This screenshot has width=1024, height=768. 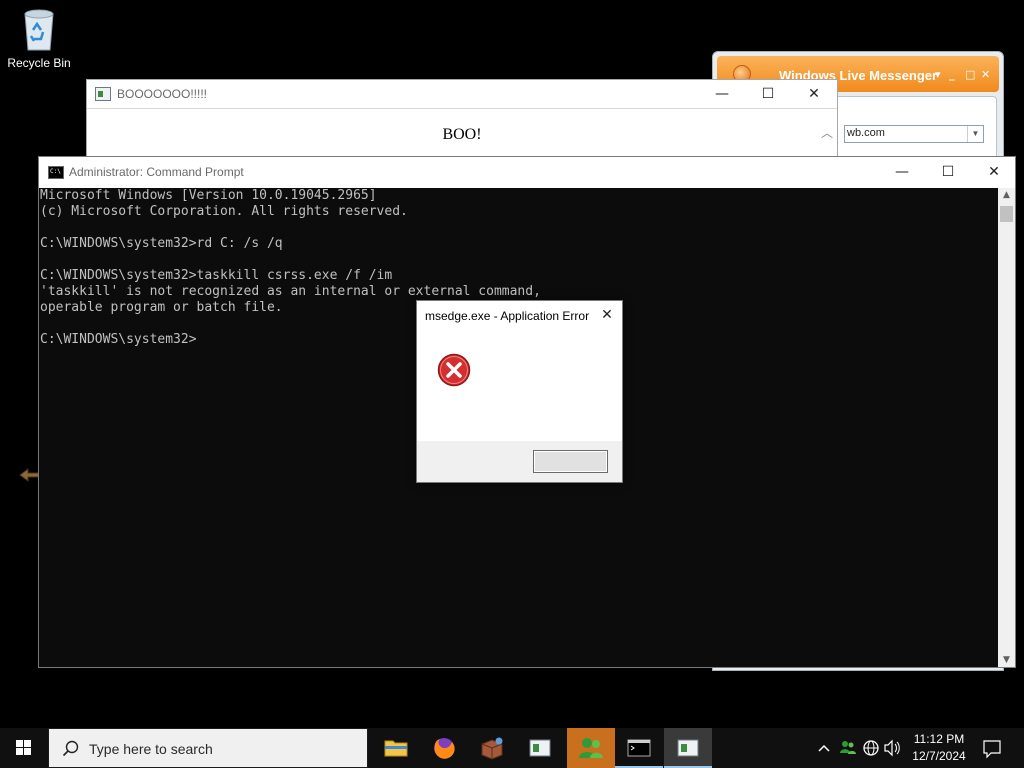 I want to click on boo-titlebar: BOOOOOOO!!!!! — ☐ ✕, so click(x=462, y=94).